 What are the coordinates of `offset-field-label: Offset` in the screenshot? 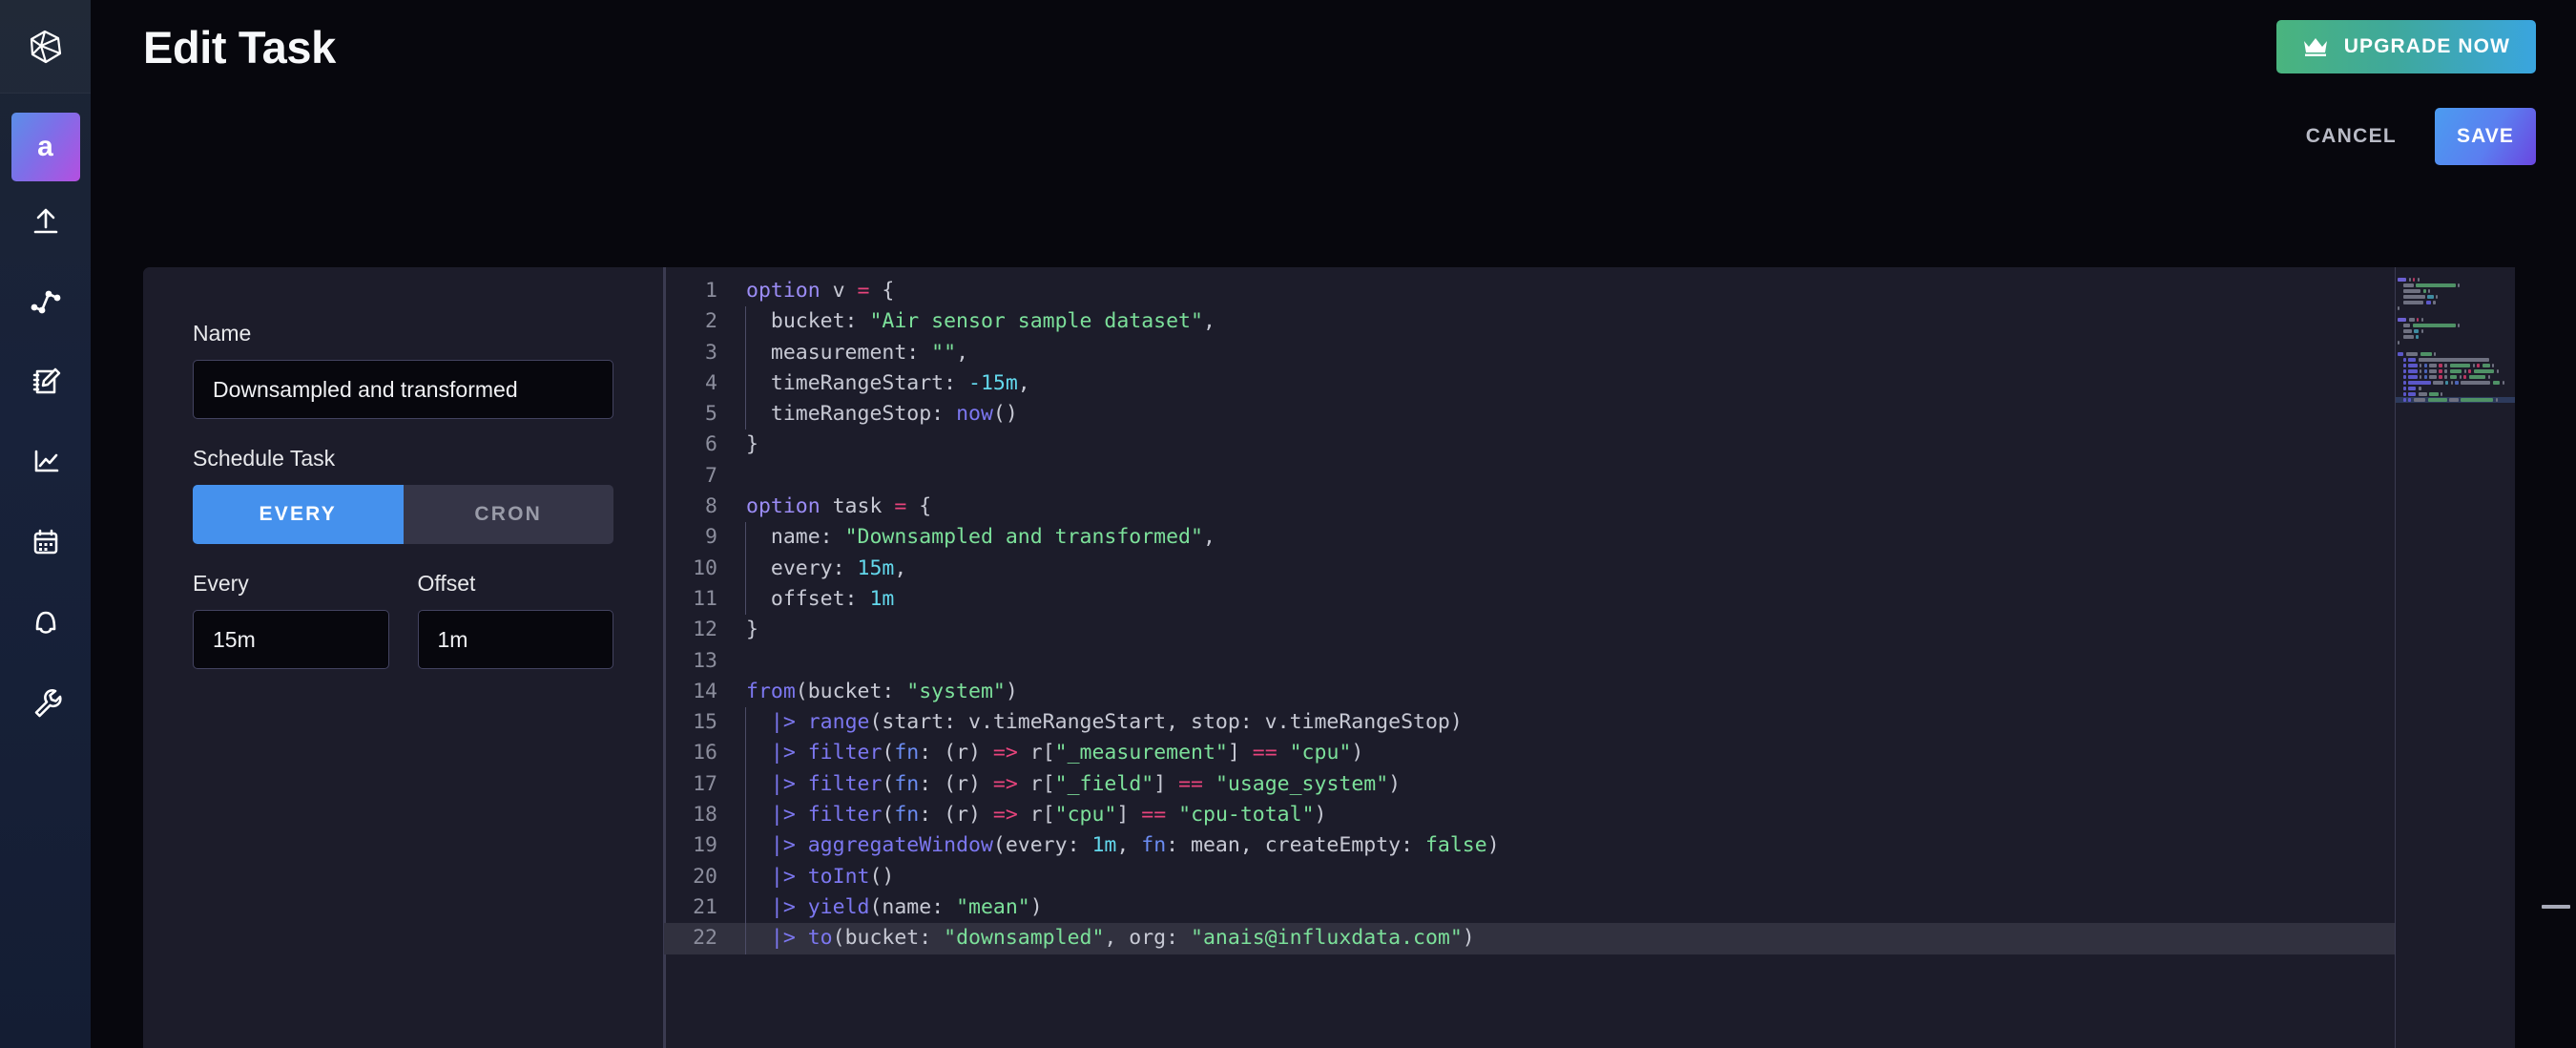 It's located at (446, 583).